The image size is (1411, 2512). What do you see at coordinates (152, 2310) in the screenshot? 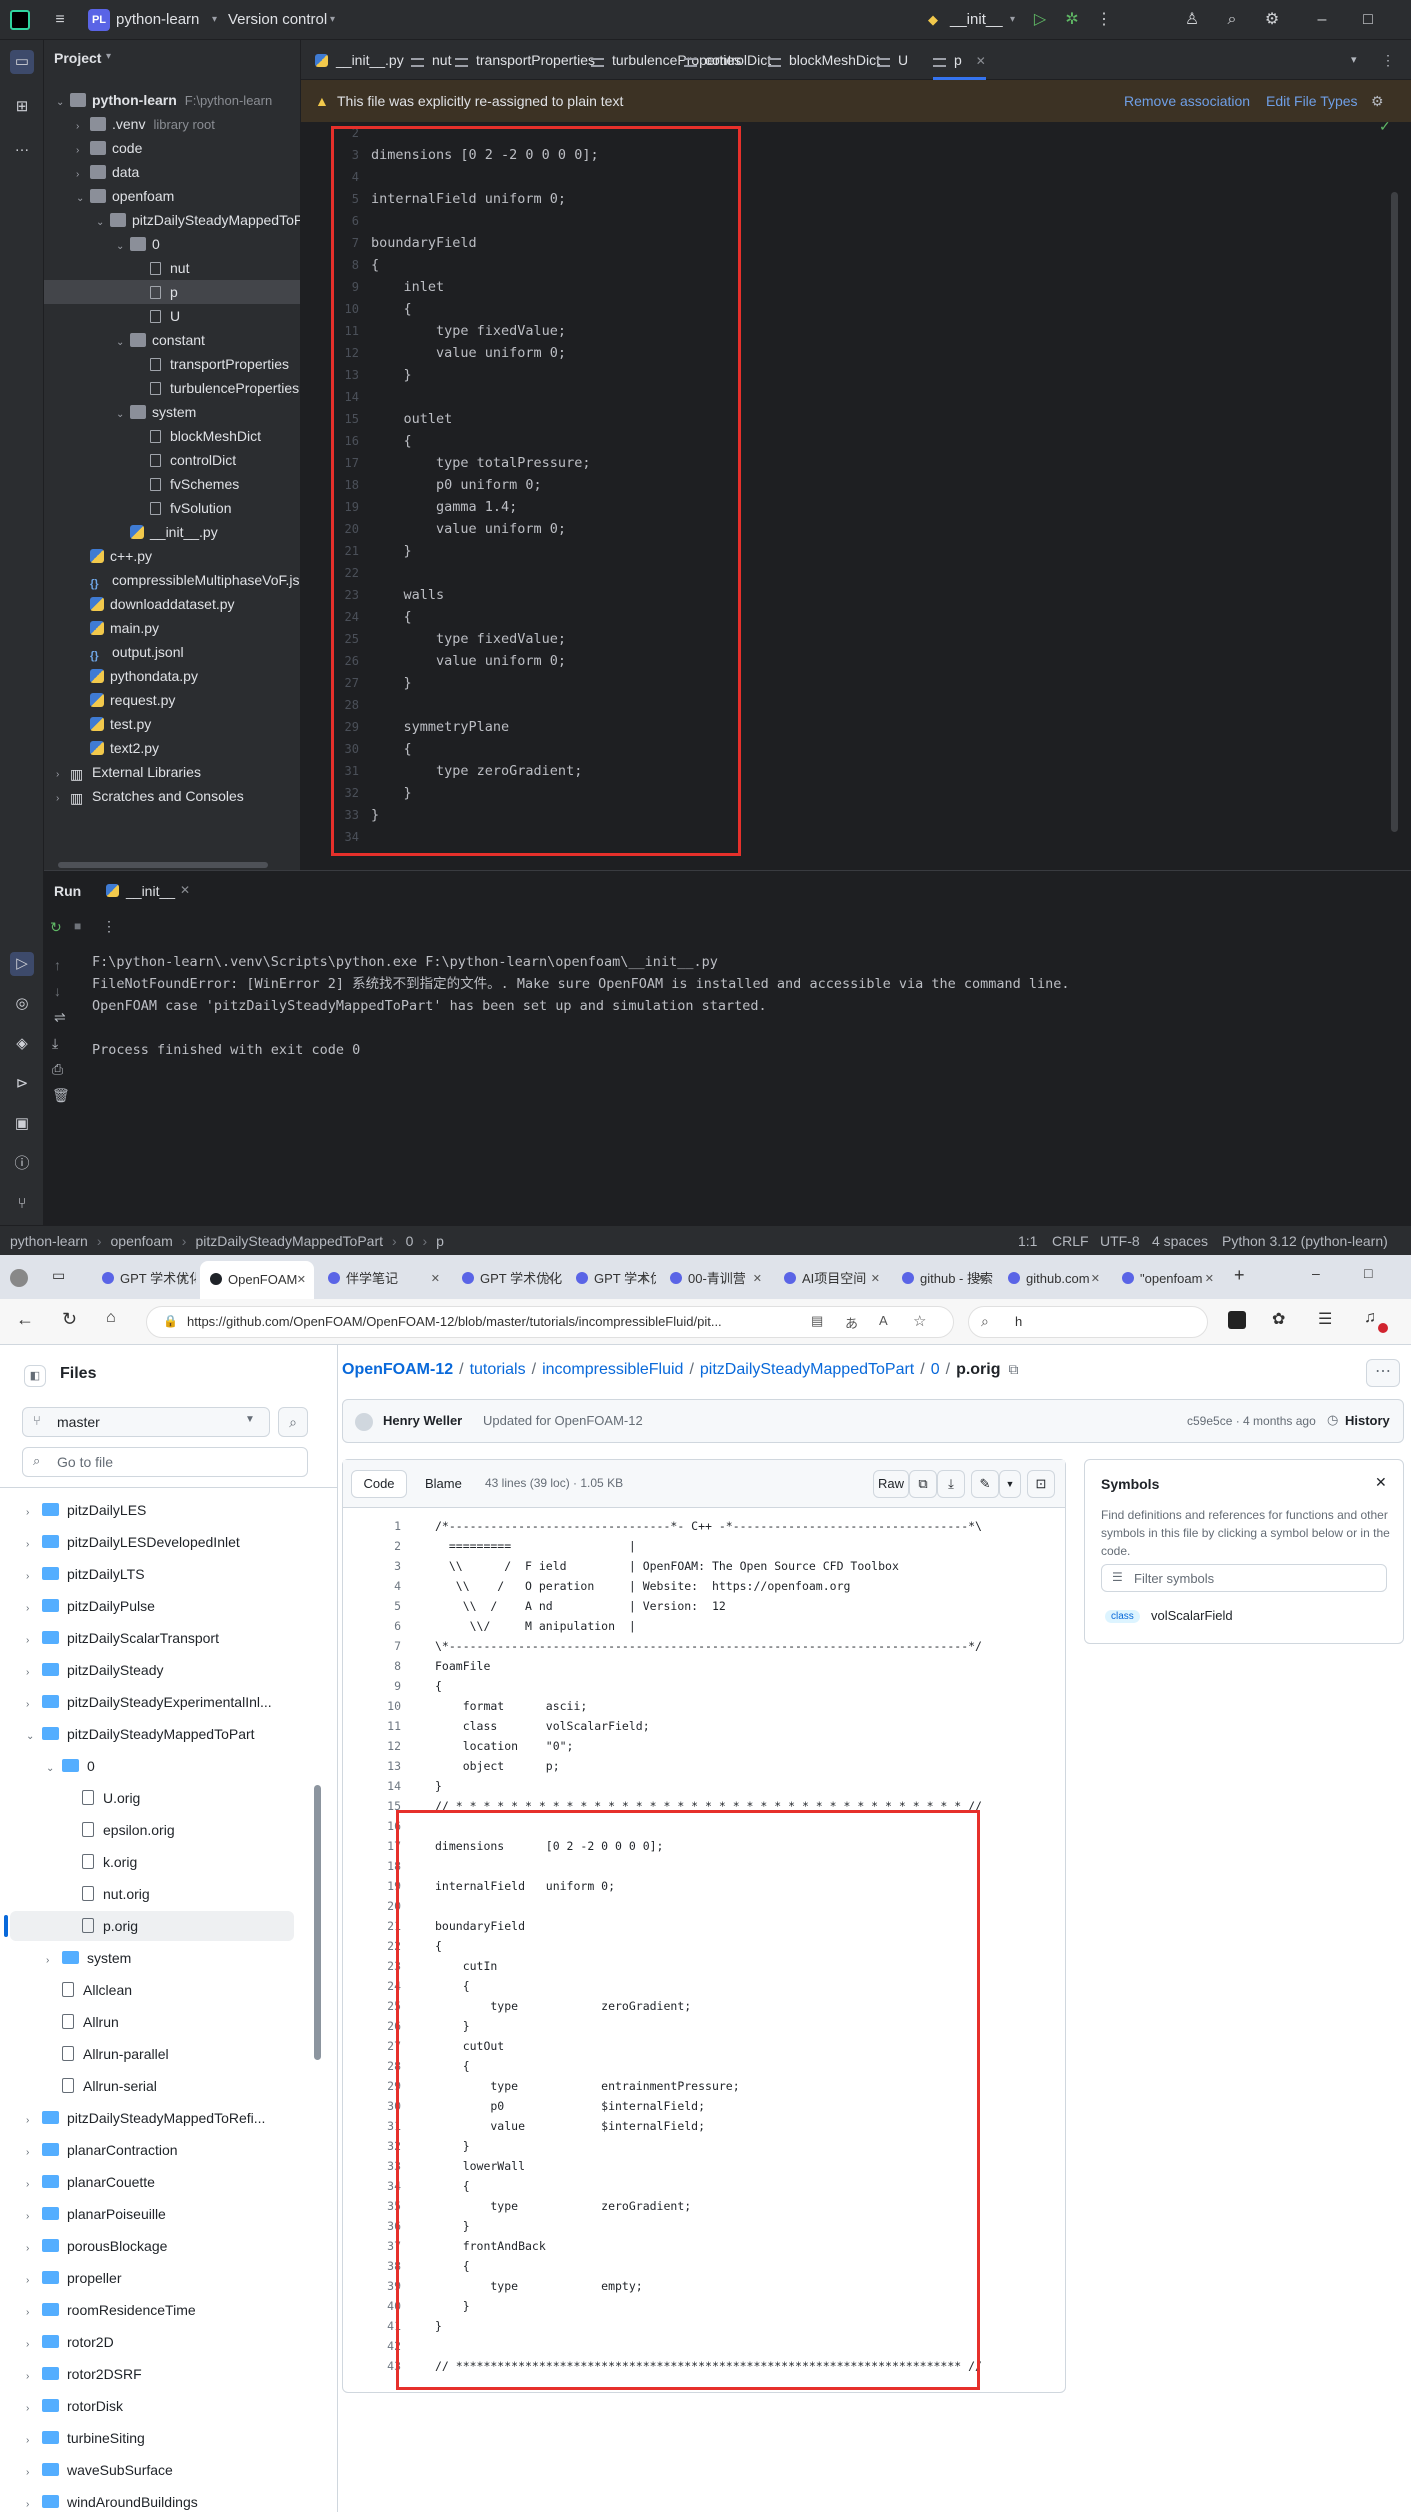
I see `file-tree-item: › roomResidenceTime` at bounding box center [152, 2310].